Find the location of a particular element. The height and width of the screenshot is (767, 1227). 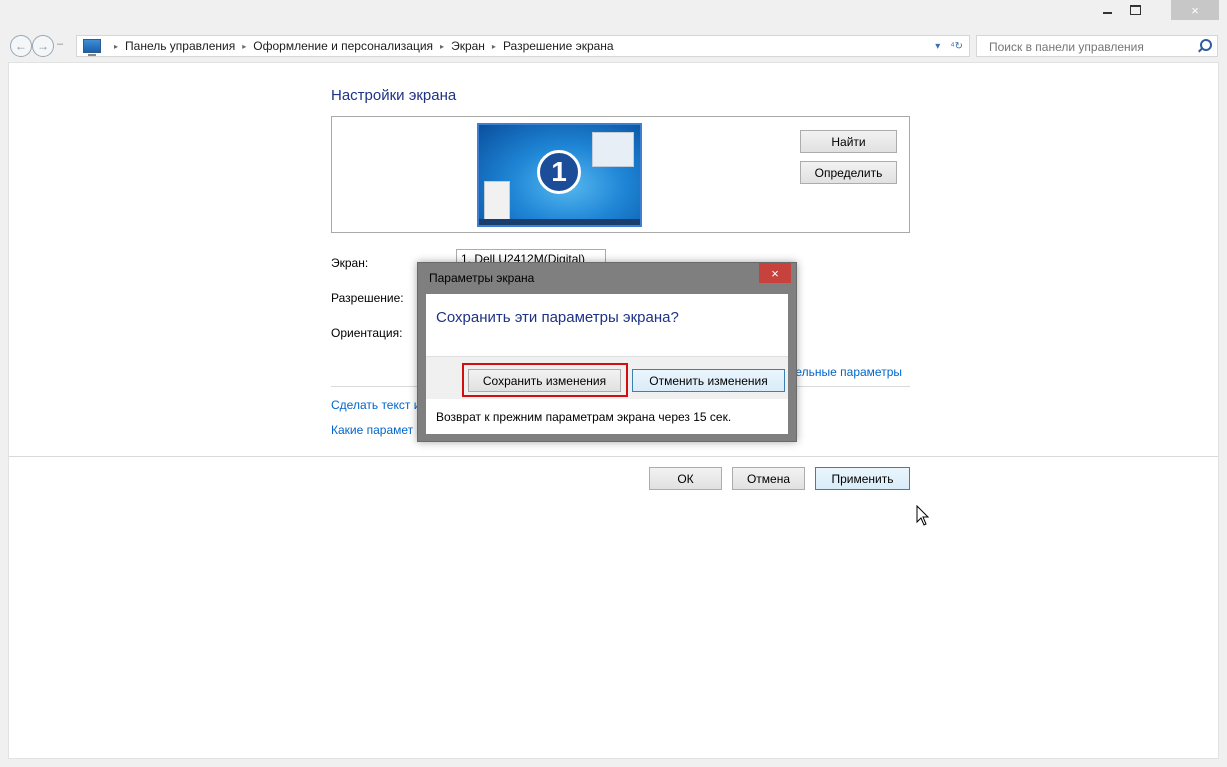

breadcrumb-screen-resolution: Разрешение экрана is located at coordinates (558, 46).